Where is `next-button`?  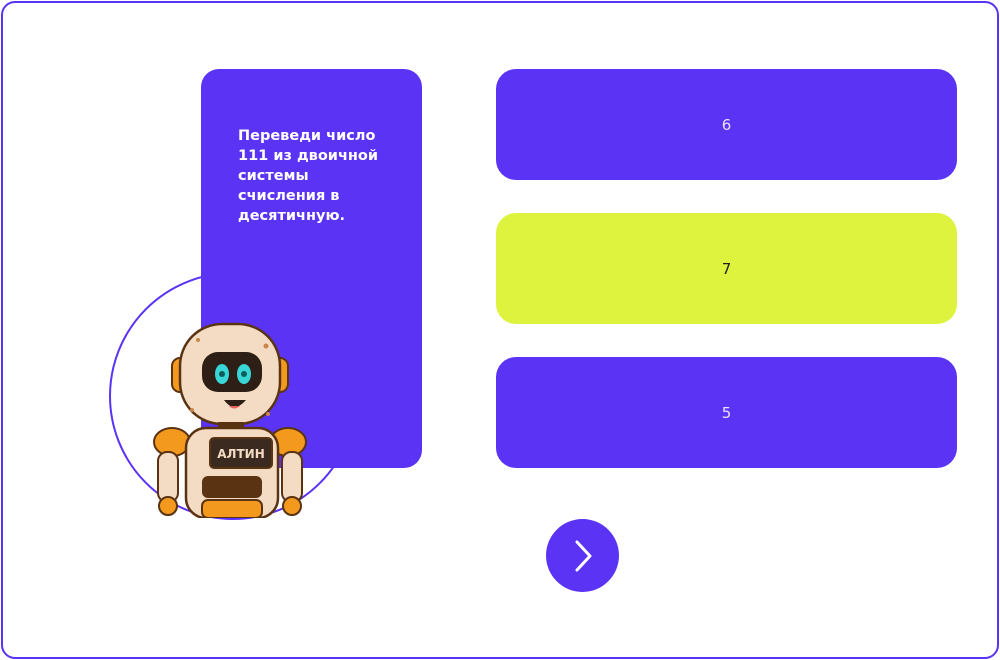
next-button is located at coordinates (582, 555).